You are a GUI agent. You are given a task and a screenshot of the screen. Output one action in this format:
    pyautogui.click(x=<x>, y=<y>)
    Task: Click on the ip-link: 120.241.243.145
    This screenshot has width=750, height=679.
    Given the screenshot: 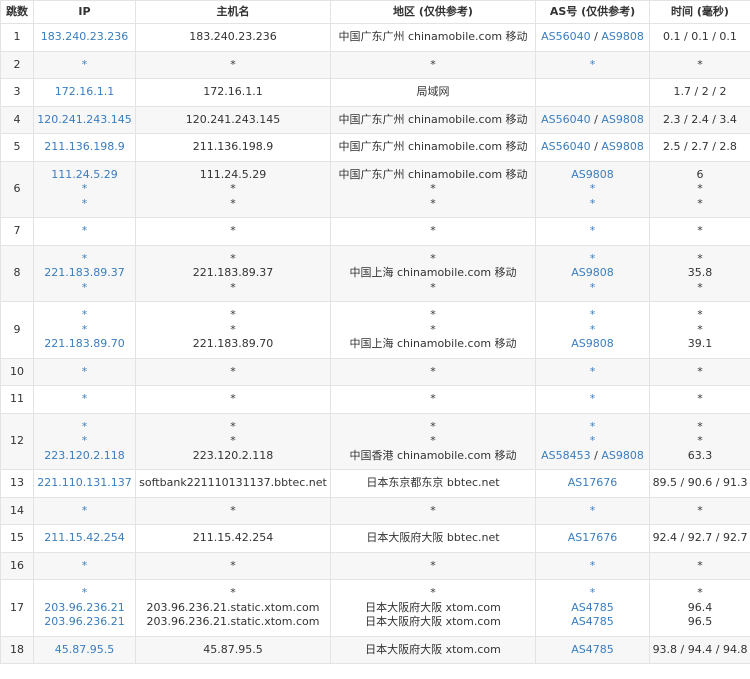 What is the action you would take?
    pyautogui.click(x=84, y=120)
    